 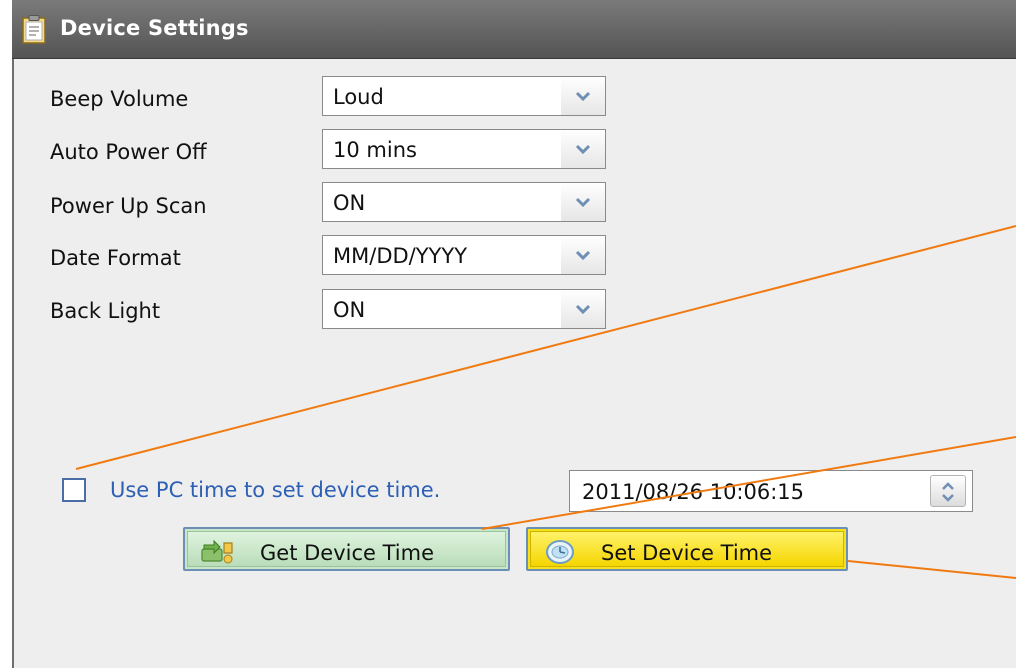 I want to click on clock-icon, so click(x=560, y=552).